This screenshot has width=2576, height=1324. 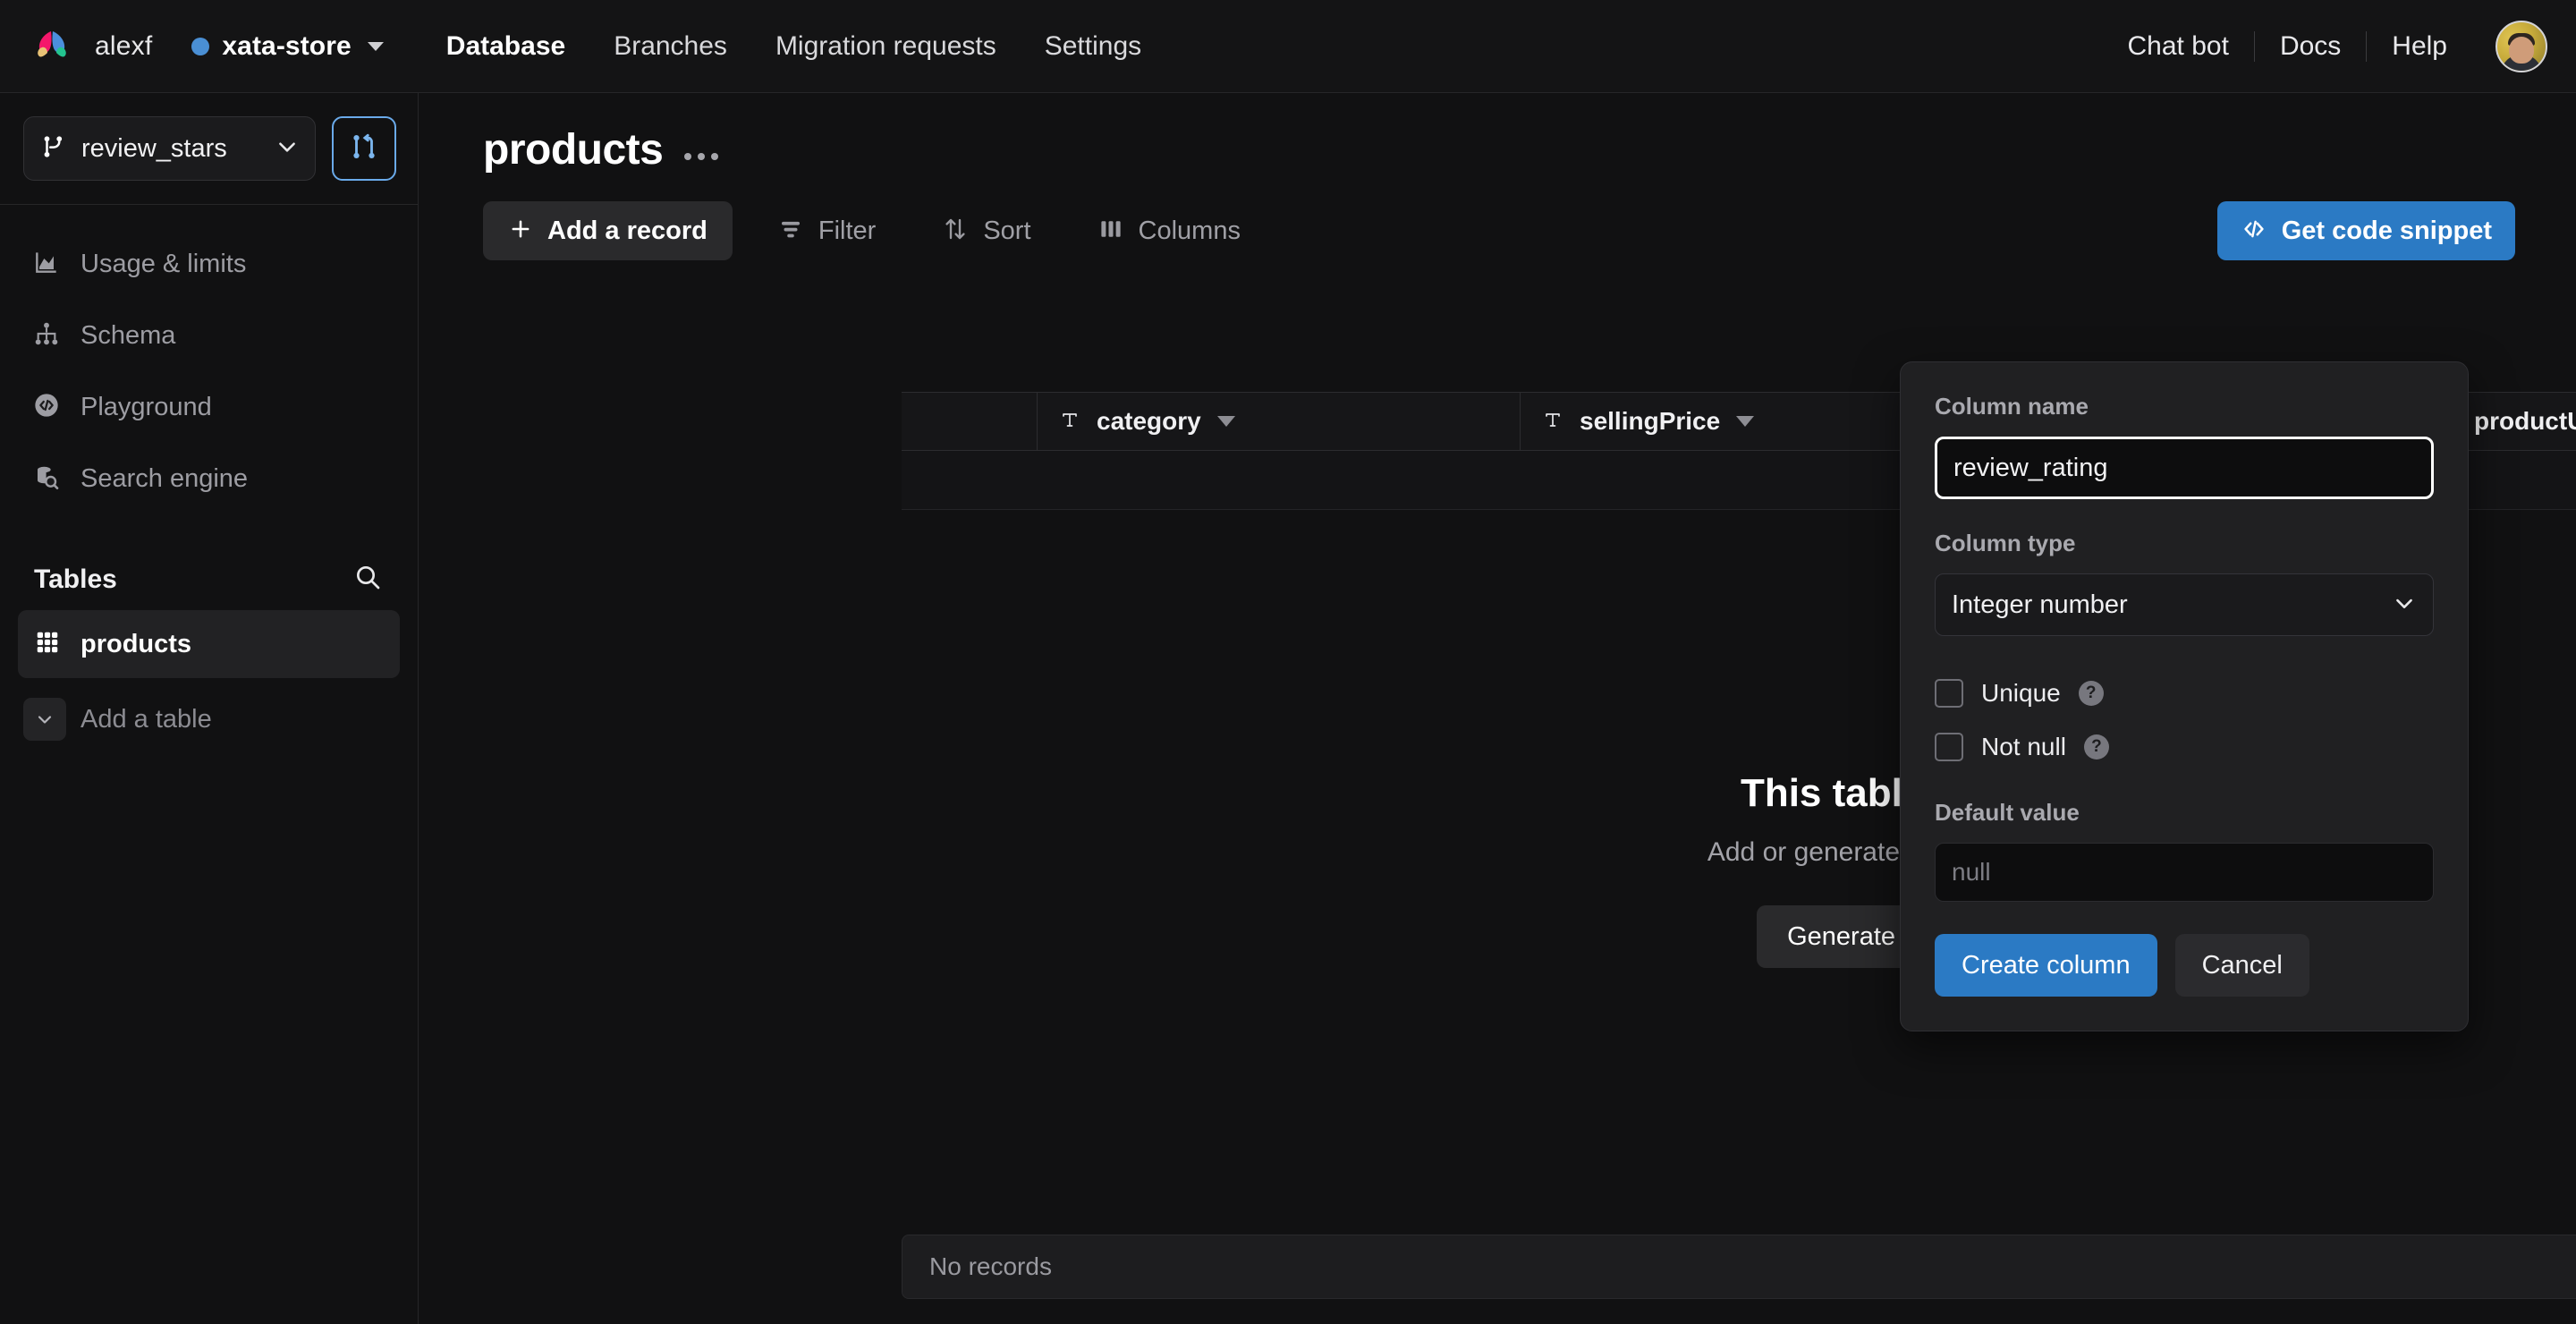 I want to click on branch-selector: review_stars, so click(x=169, y=148).